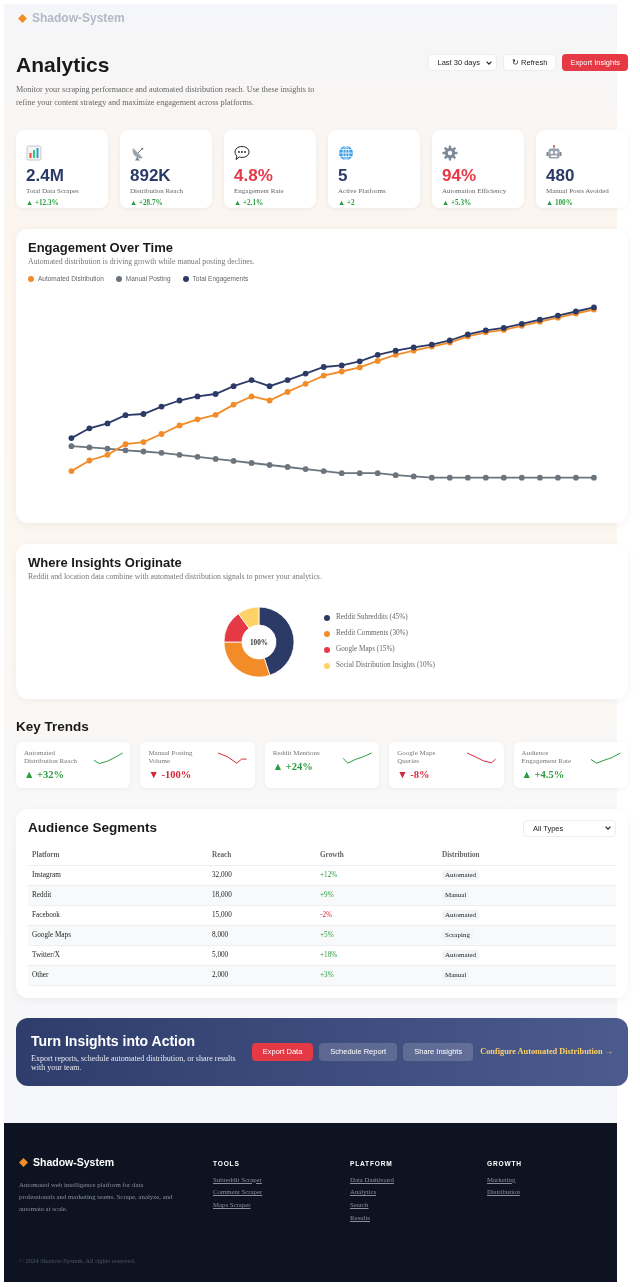 This screenshot has width=640, height=1287. Describe the element at coordinates (460, 176) in the screenshot. I see `stat-value: 94%` at that location.